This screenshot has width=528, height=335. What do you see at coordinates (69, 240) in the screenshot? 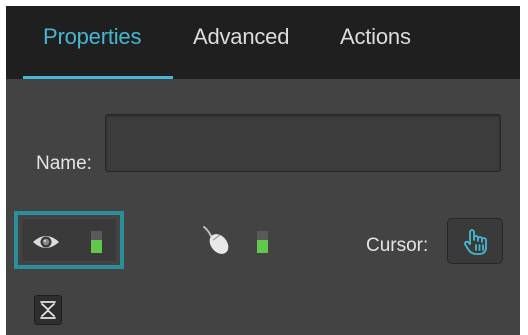
I see `visibility-highlight` at bounding box center [69, 240].